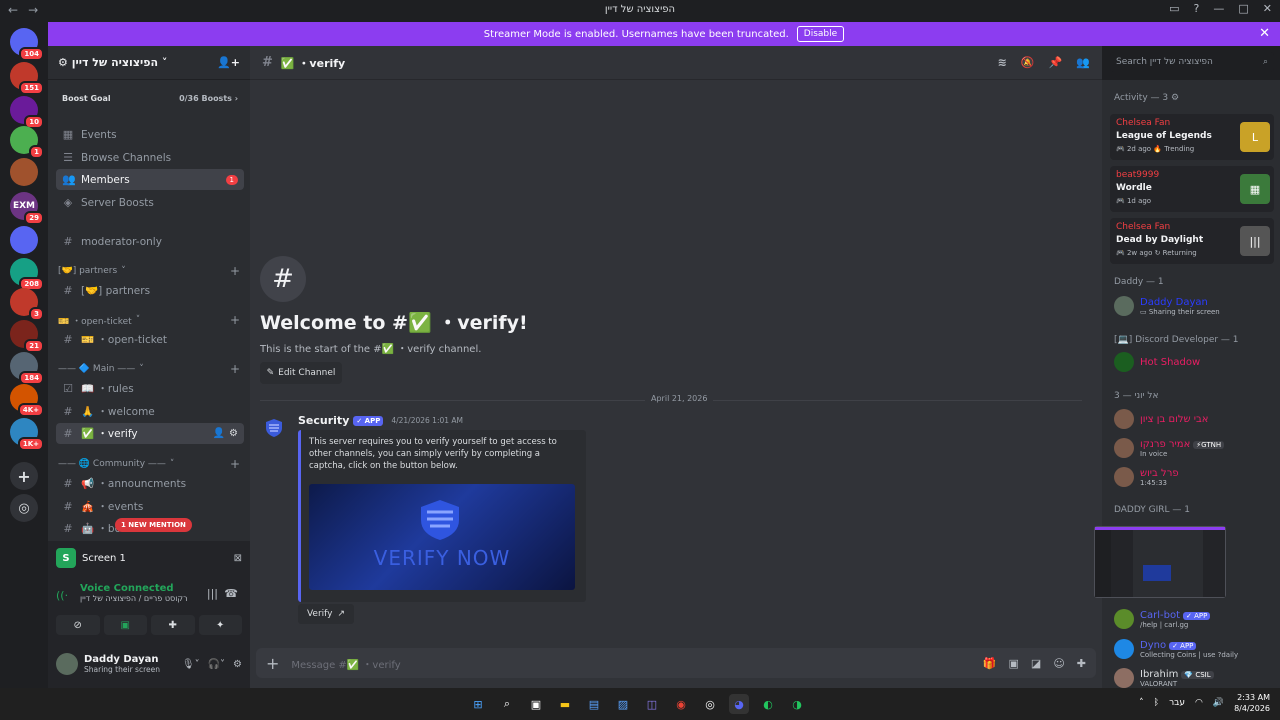  Describe the element at coordinates (1199, 703) in the screenshot. I see `wifi-icon: ◠` at that location.